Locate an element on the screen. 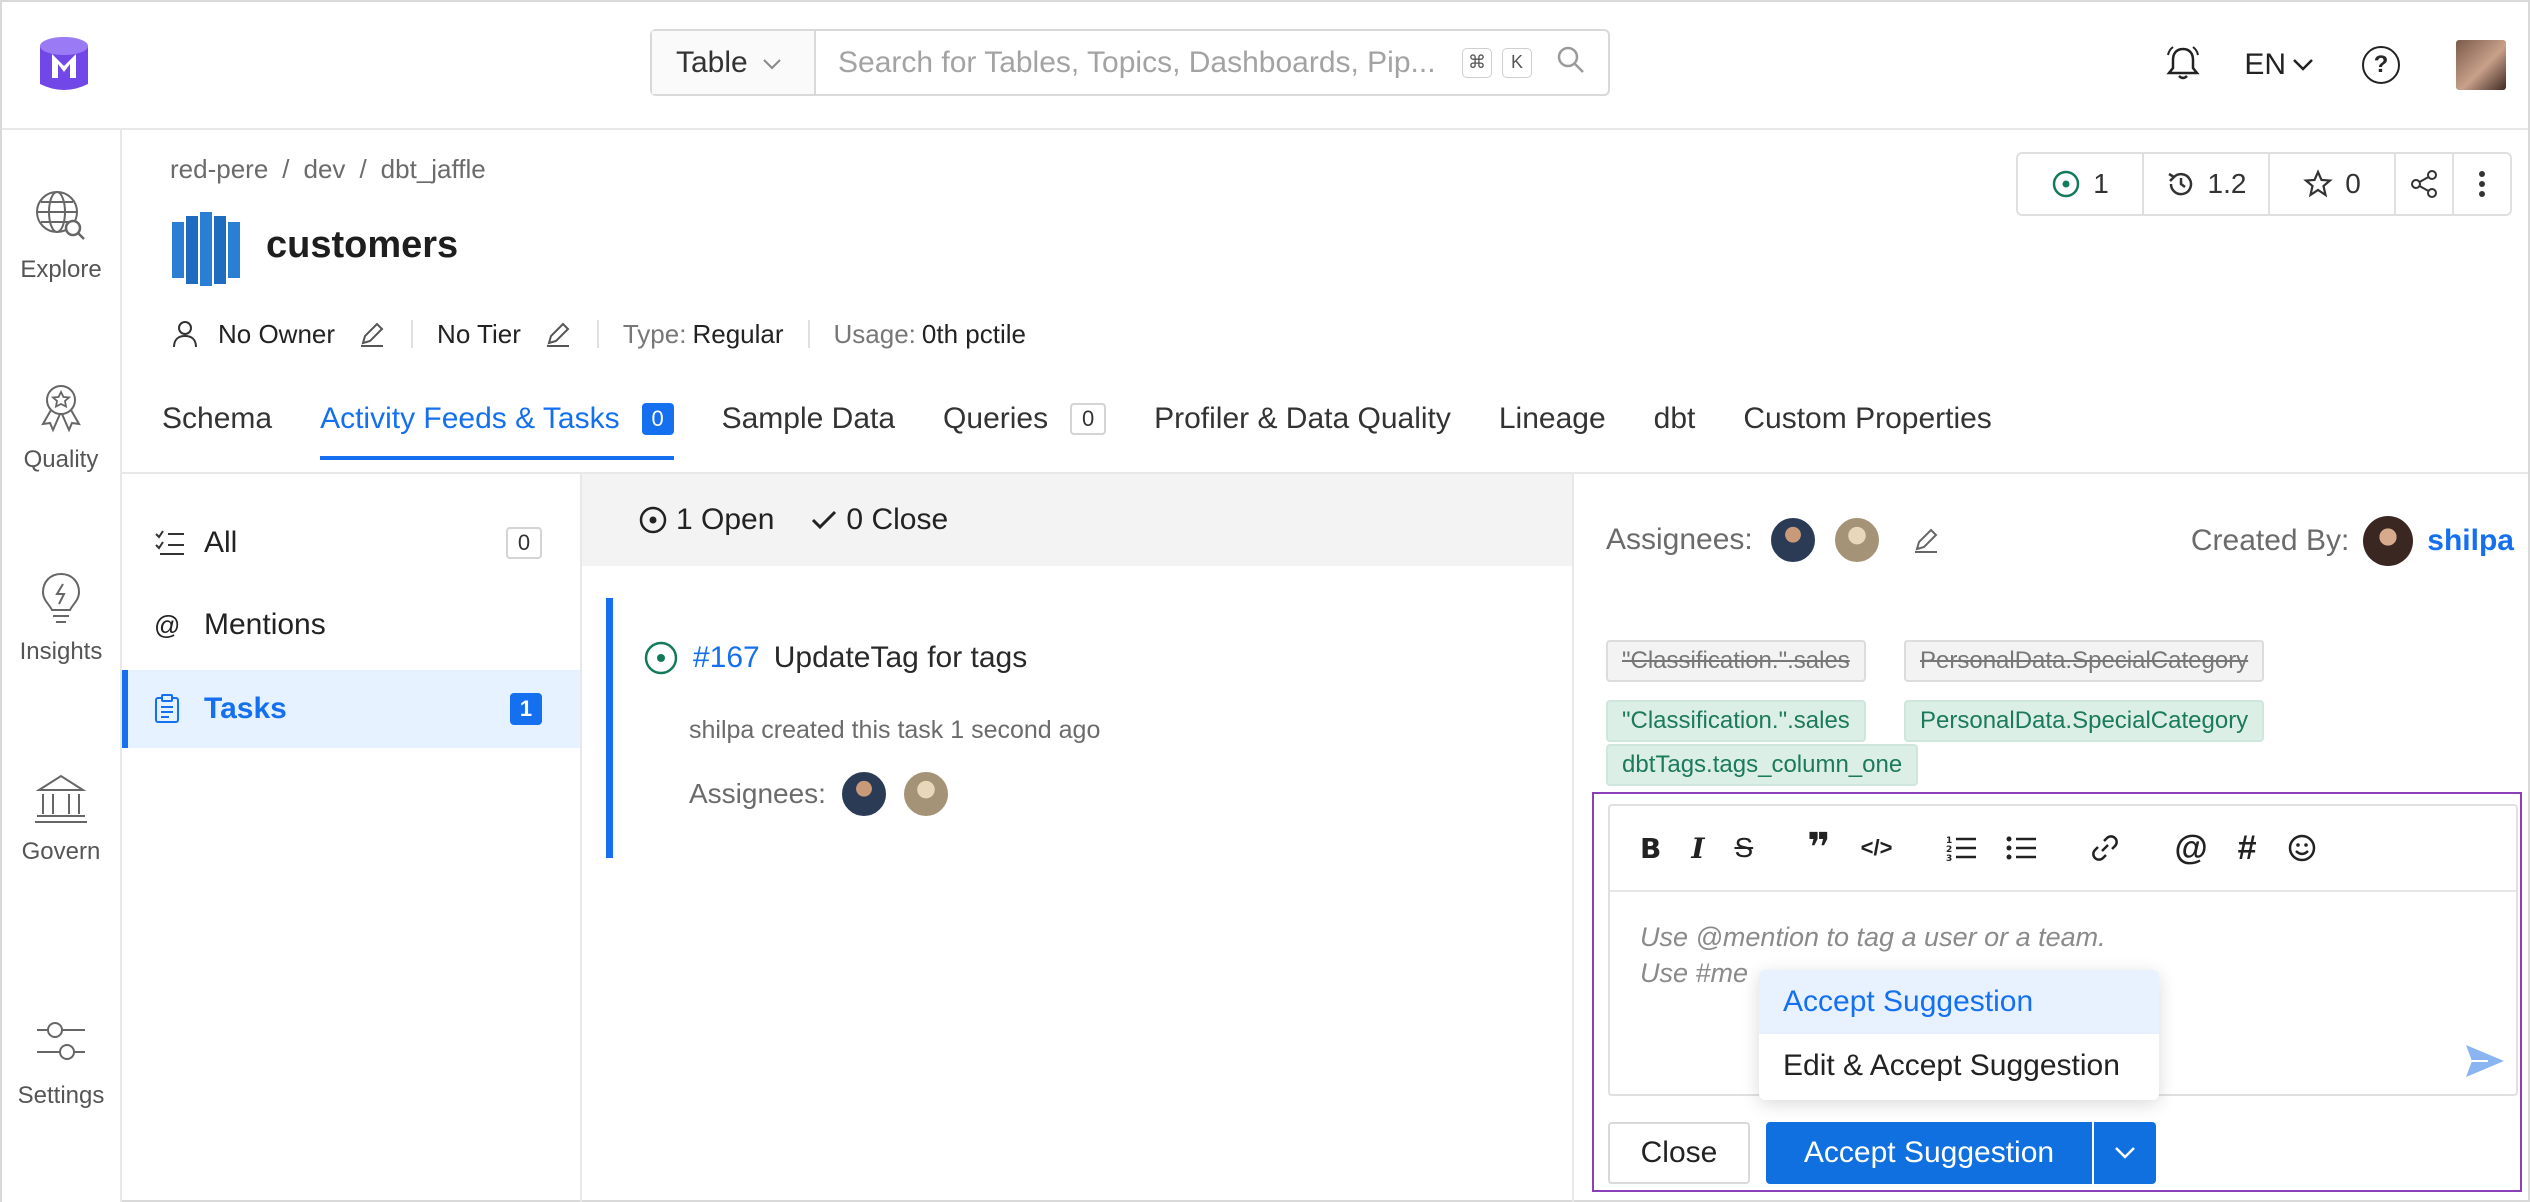  emoji-icon is located at coordinates (2302, 848).